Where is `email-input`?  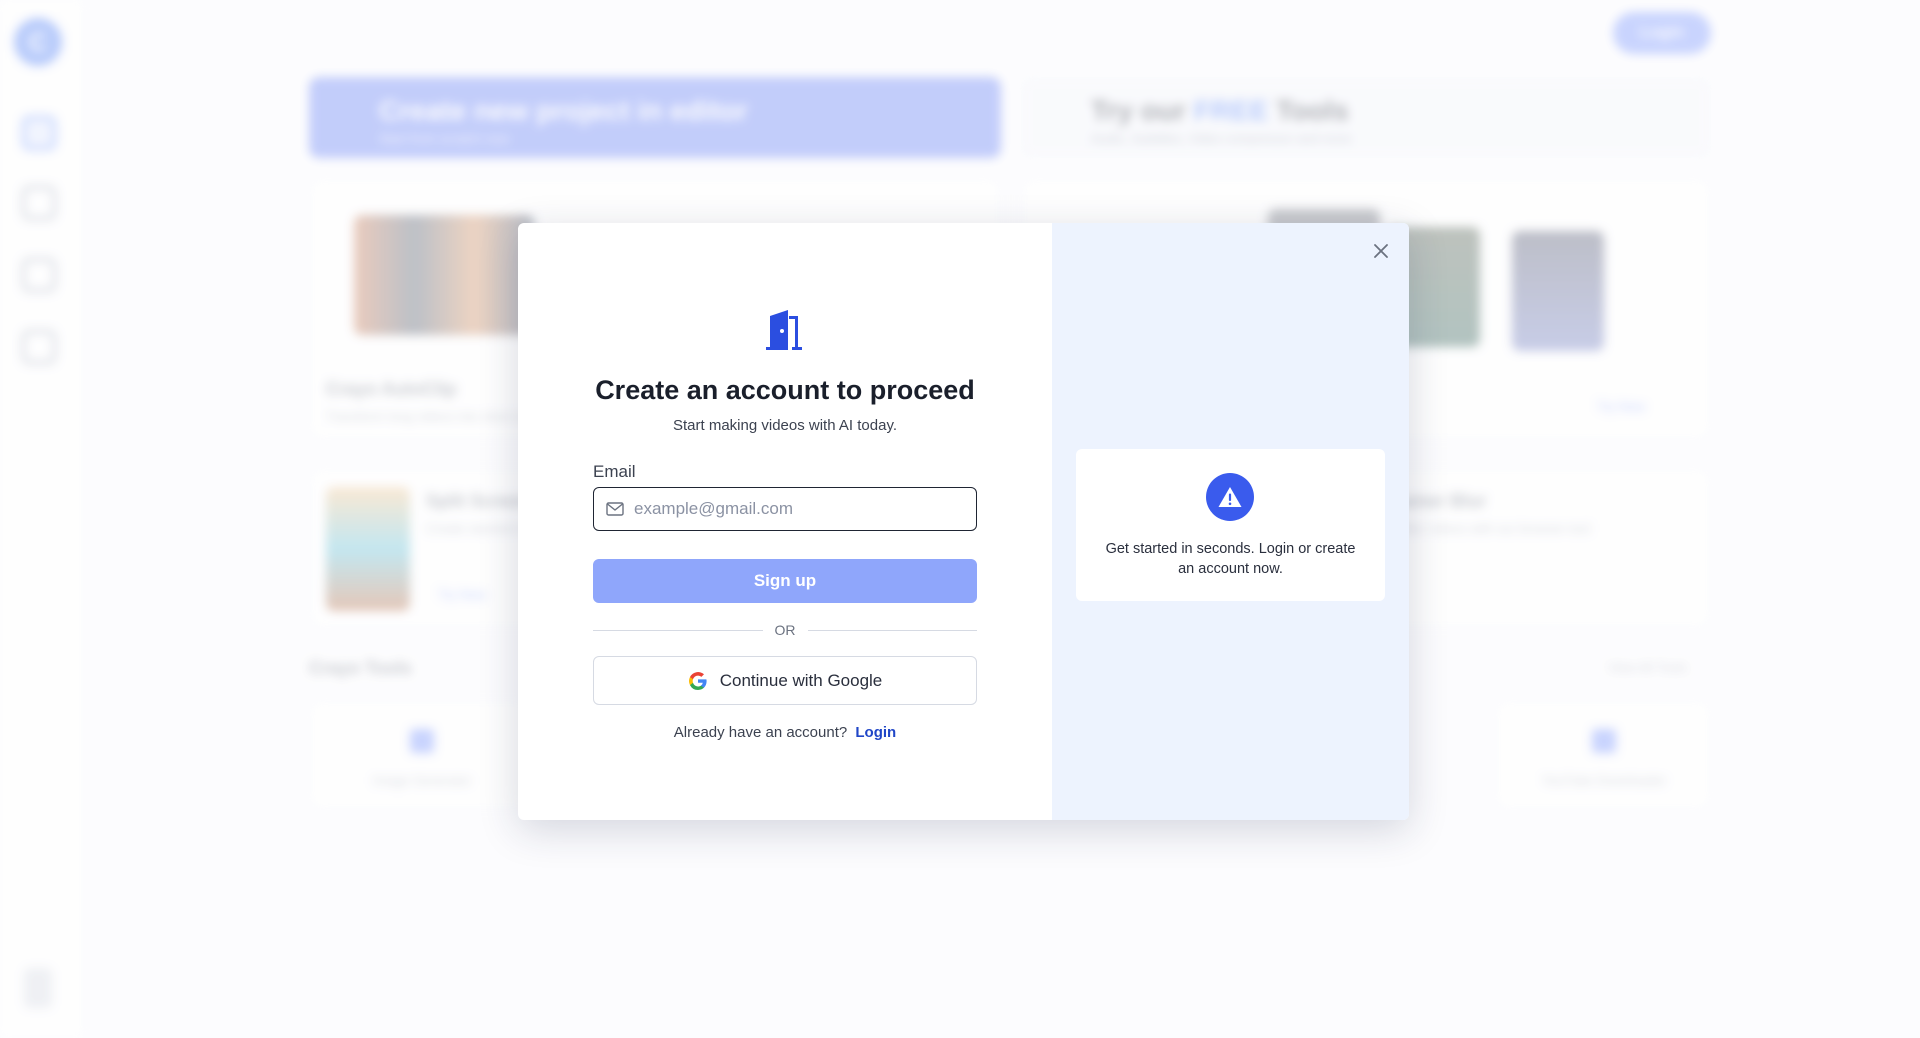
email-input is located at coordinates (794, 509).